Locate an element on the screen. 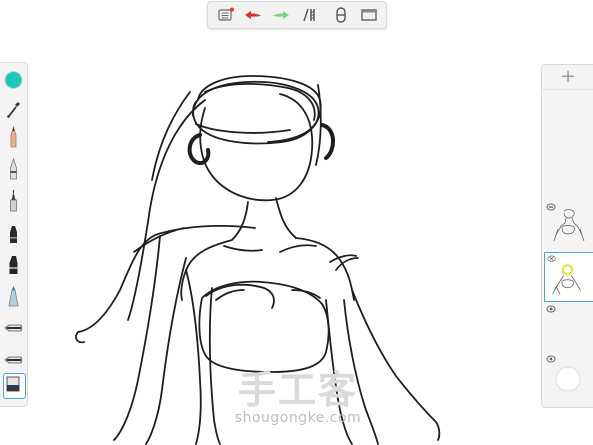  pencil-tool-icon is located at coordinates (13, 137).